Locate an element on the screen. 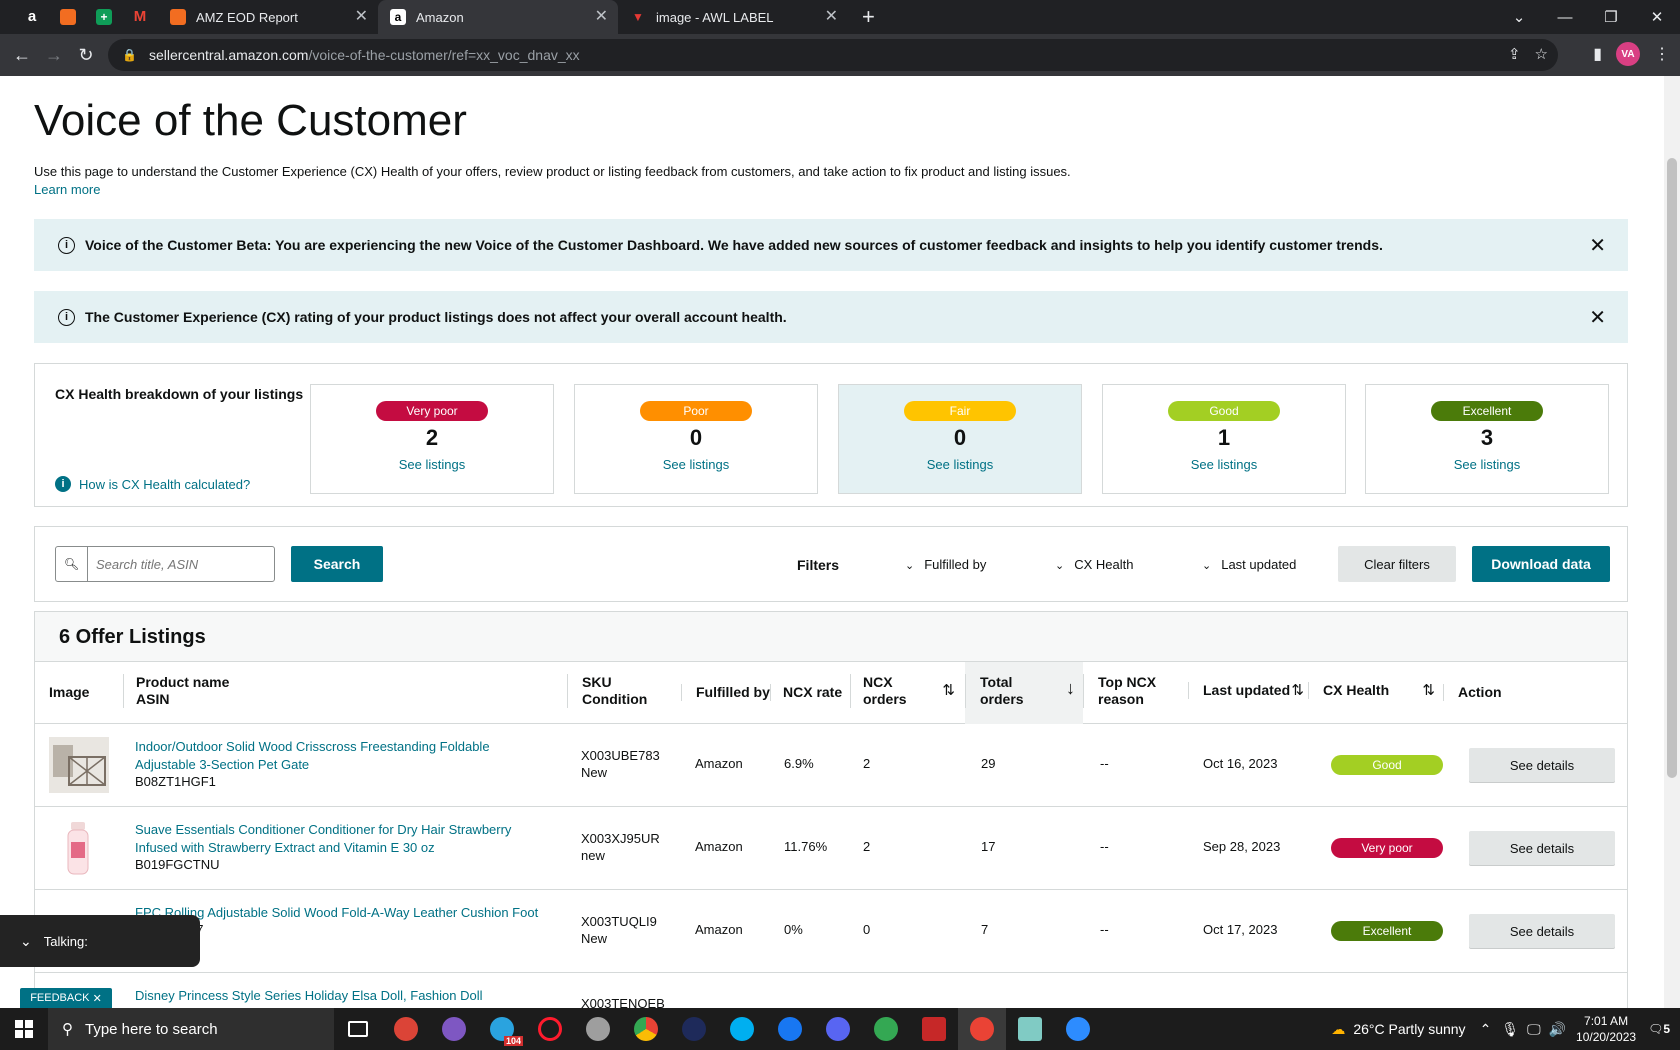 Image resolution: width=1680 pixels, height=1050 pixels. microphone-icon: 🎙 is located at coordinates (1510, 1029).